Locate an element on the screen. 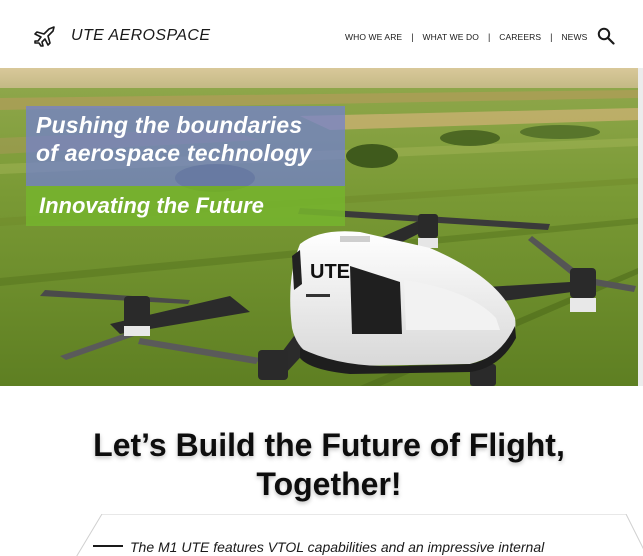  drone-badge: UTE is located at coordinates (330, 272).